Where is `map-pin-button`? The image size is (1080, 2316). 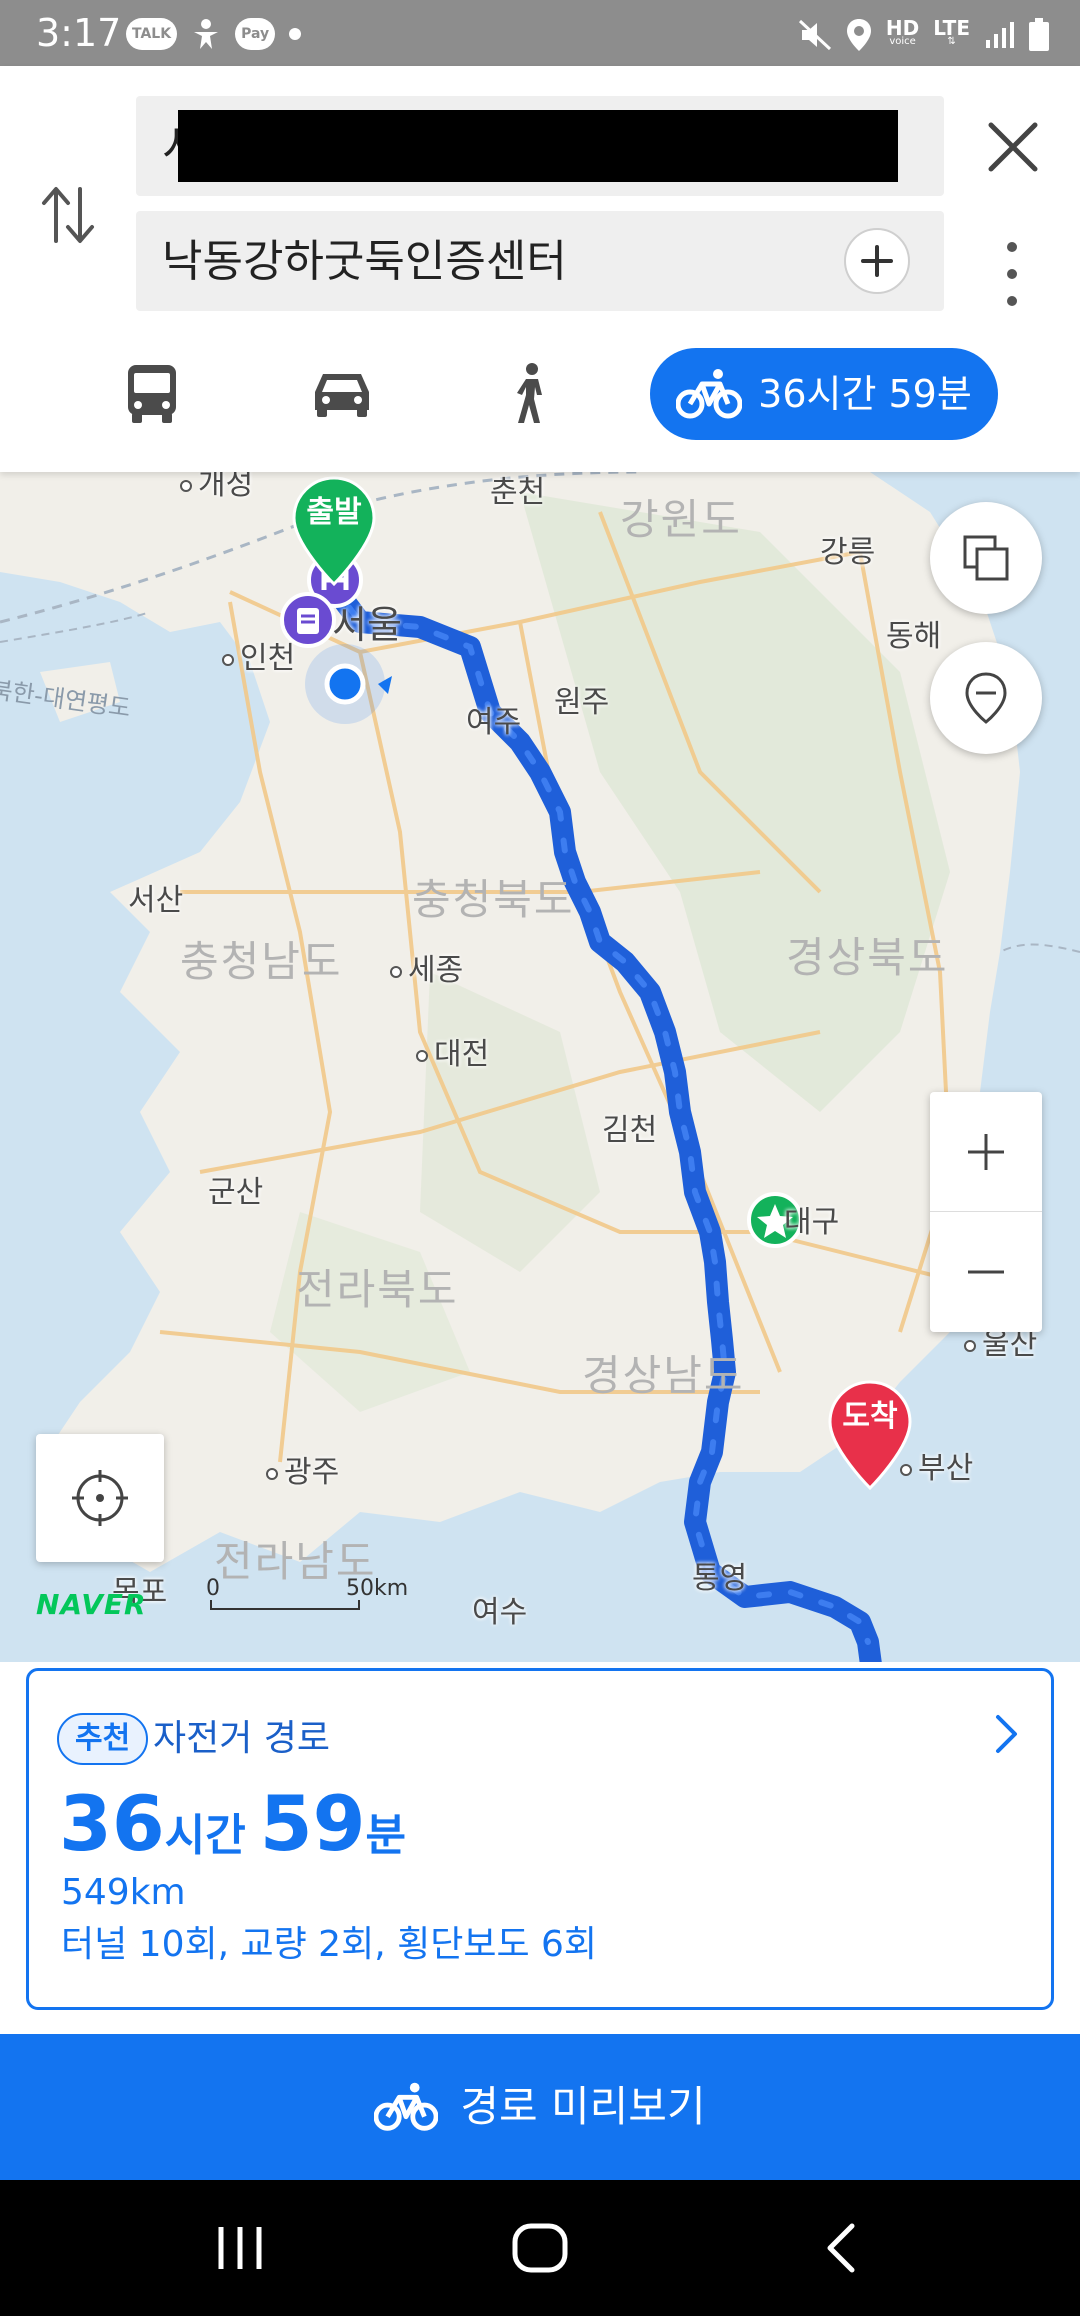
map-pin-button is located at coordinates (986, 698).